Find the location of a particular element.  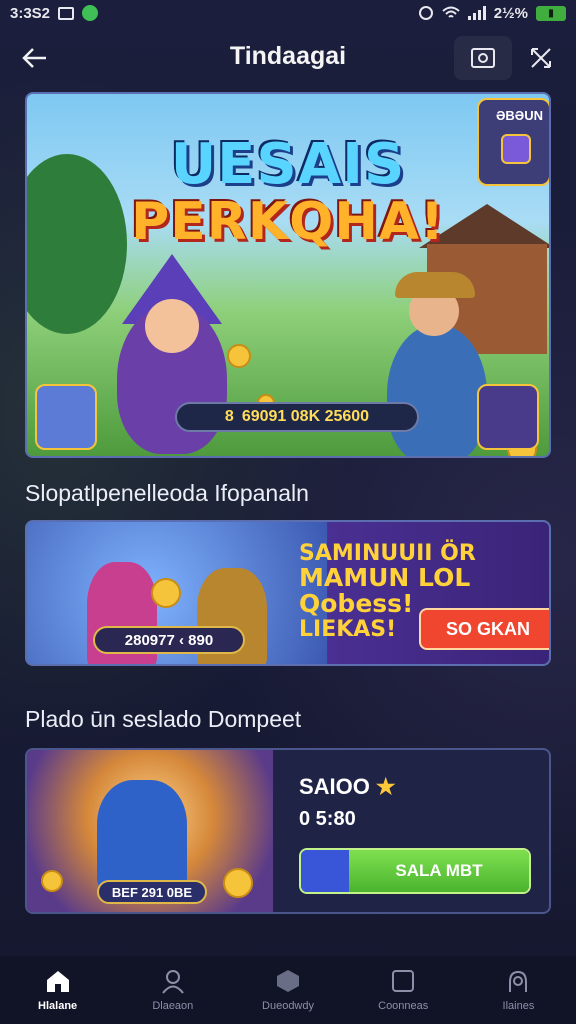

hero-counter: 8 69091 08K 25600 is located at coordinates (297, 417).